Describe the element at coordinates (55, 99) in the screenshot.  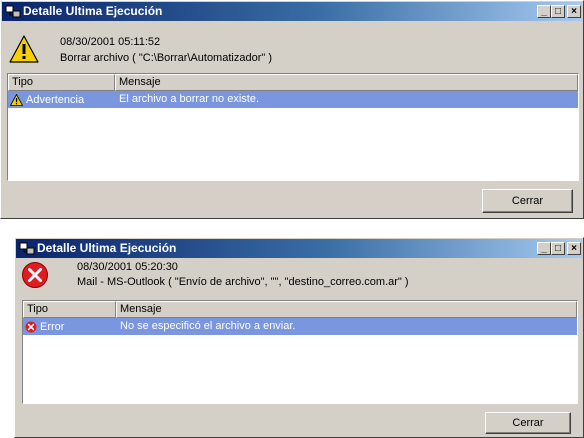
I see `row-type: Advertencia` at that location.